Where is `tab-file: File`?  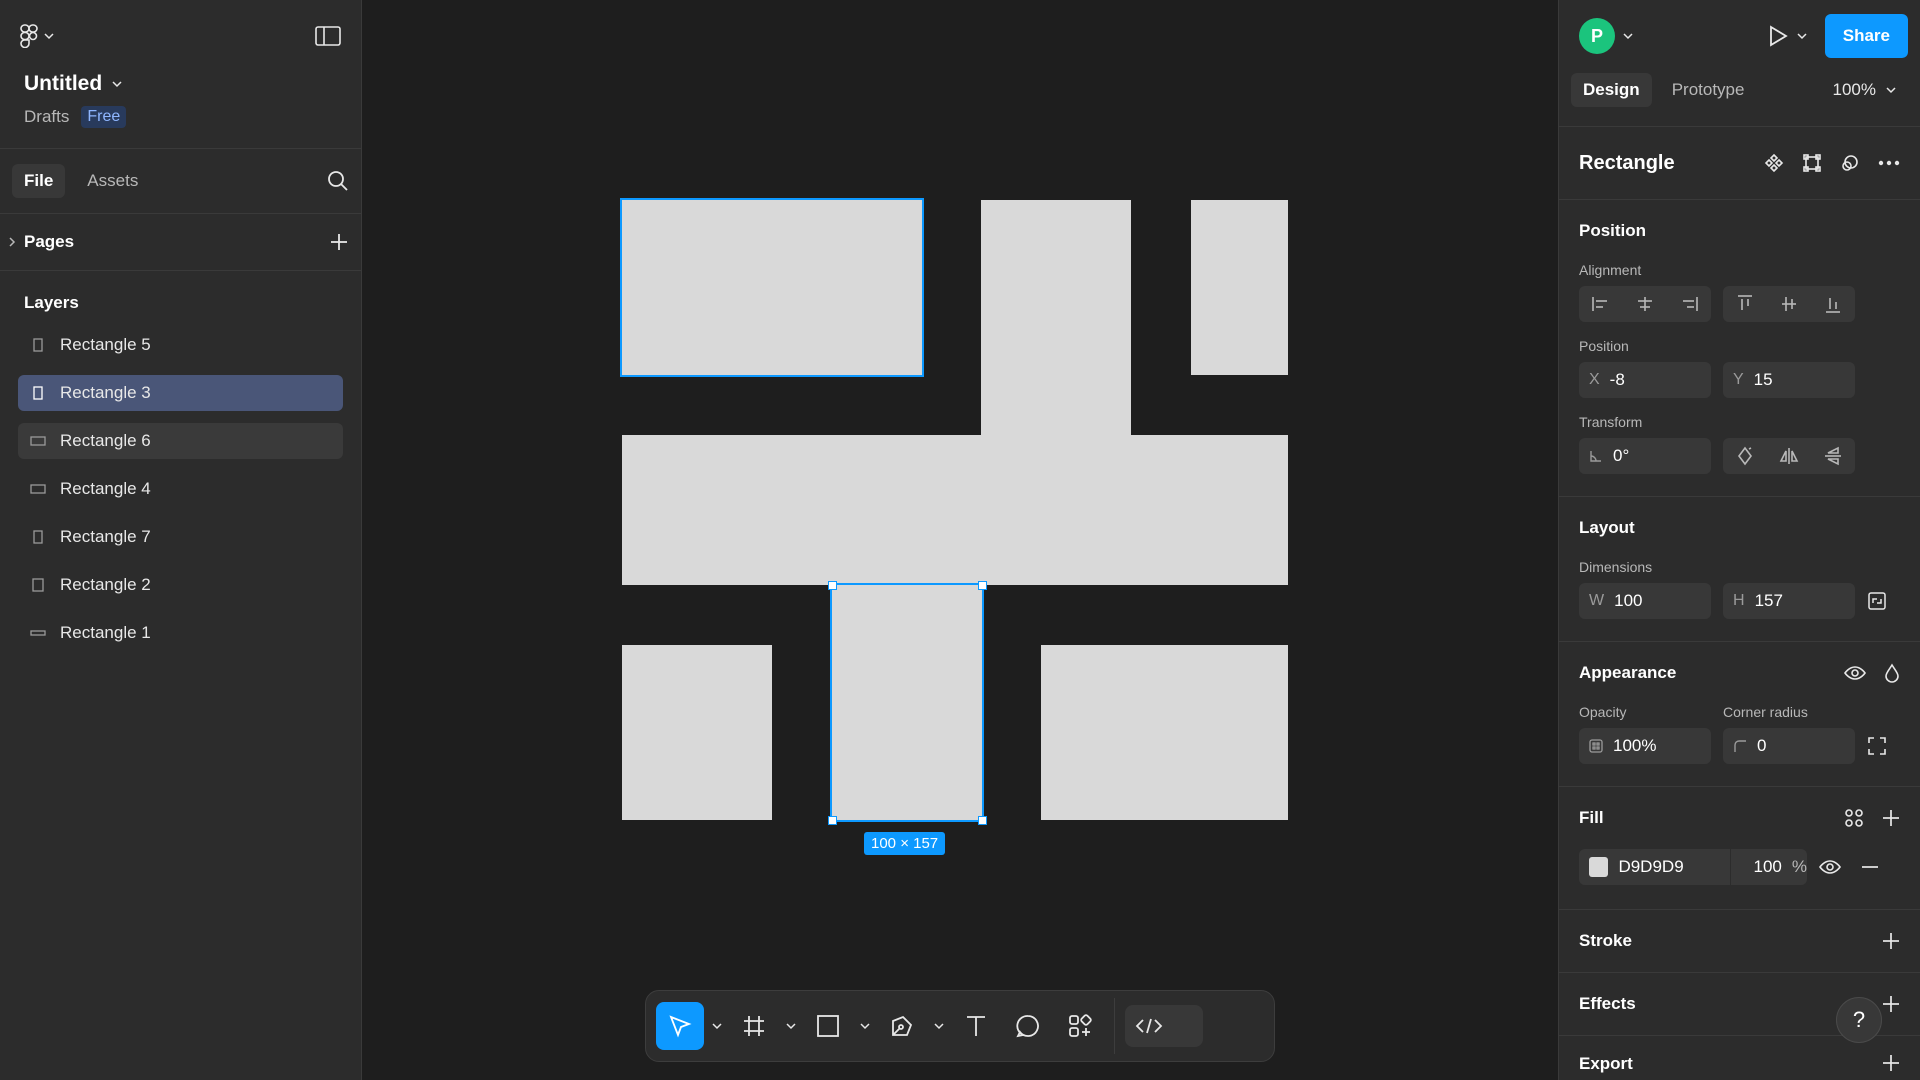 tab-file: File is located at coordinates (39, 181).